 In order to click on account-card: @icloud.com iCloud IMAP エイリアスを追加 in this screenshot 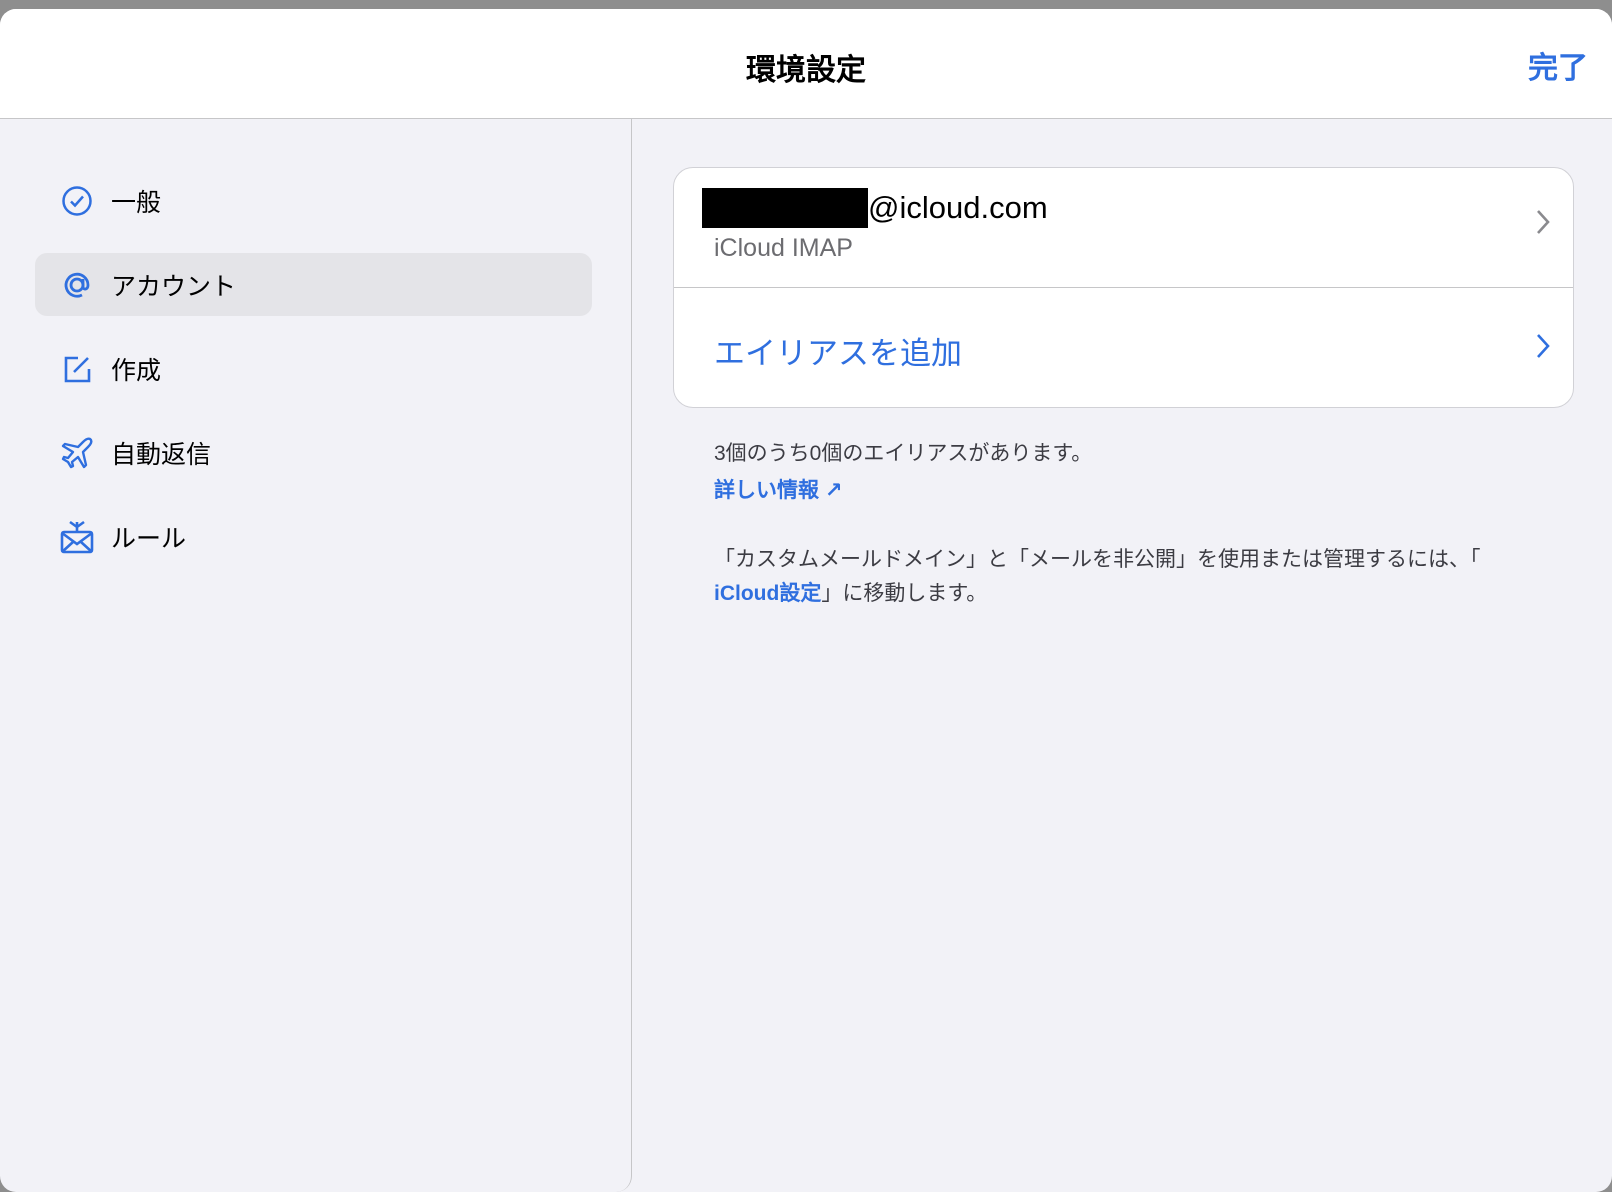, I will do `click(1123, 287)`.